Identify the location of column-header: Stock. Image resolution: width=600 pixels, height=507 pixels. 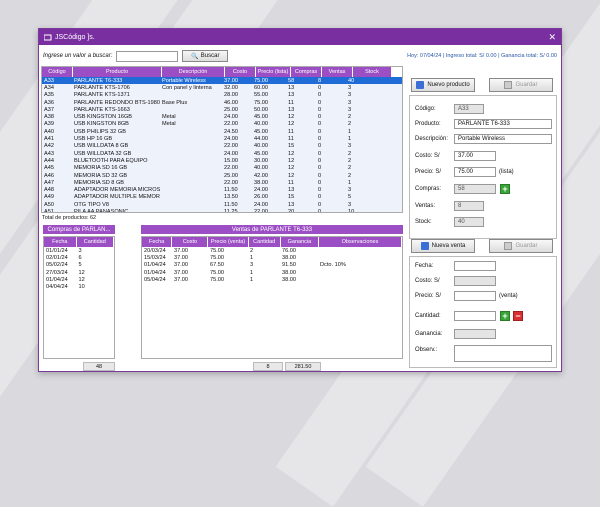
(372, 72).